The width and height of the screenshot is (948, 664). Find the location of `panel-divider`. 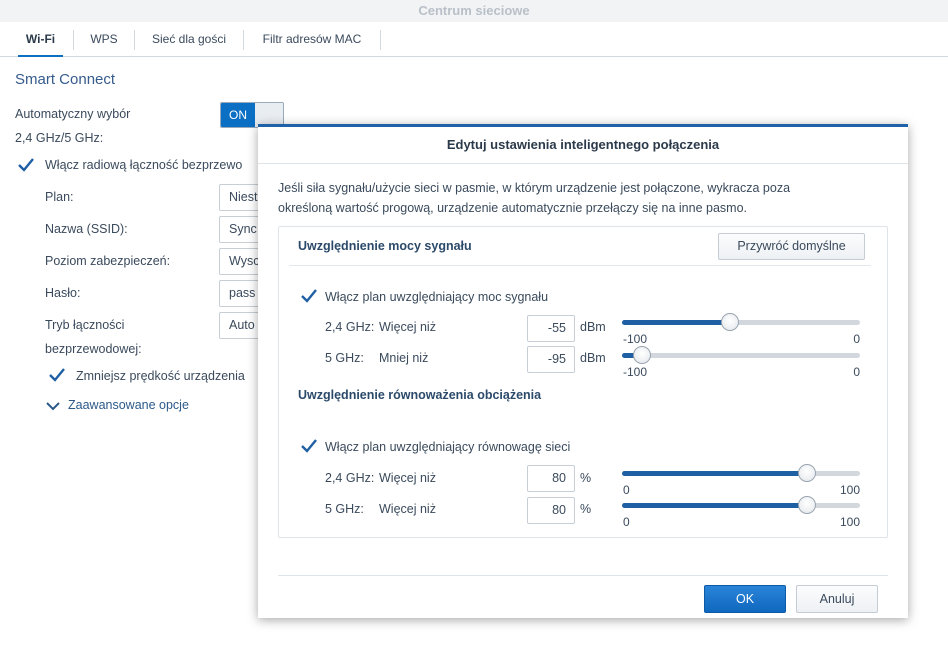

panel-divider is located at coordinates (580, 265).